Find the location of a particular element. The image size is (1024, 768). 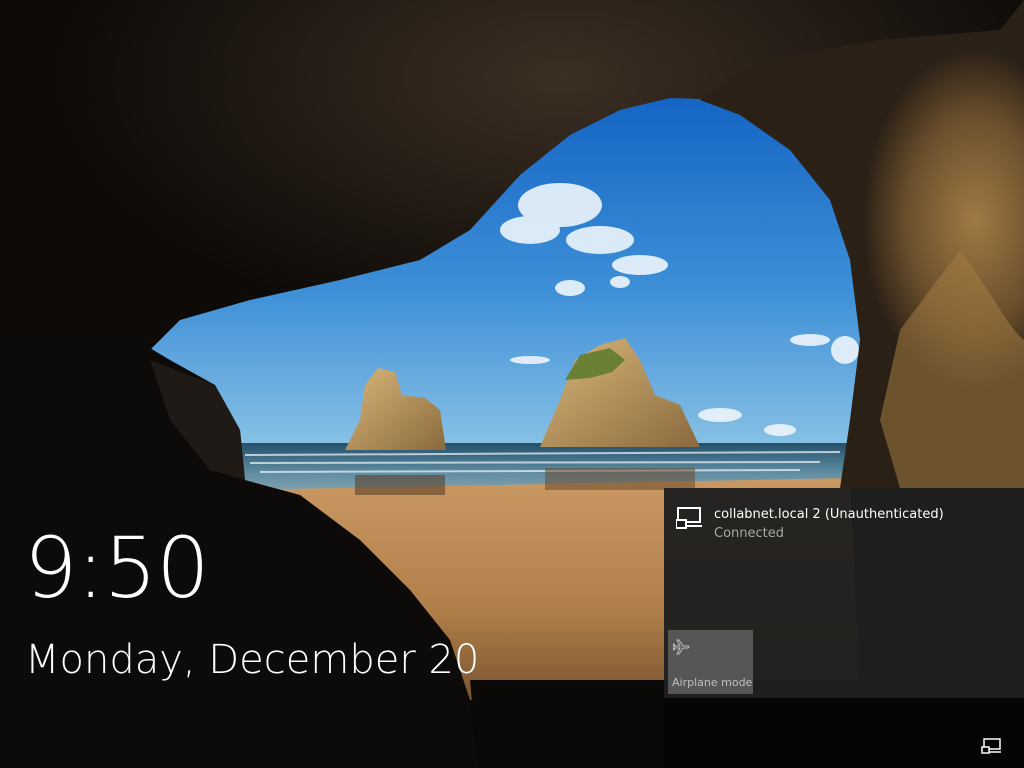

airplane-mode-button: Airplane mode is located at coordinates (710, 662).